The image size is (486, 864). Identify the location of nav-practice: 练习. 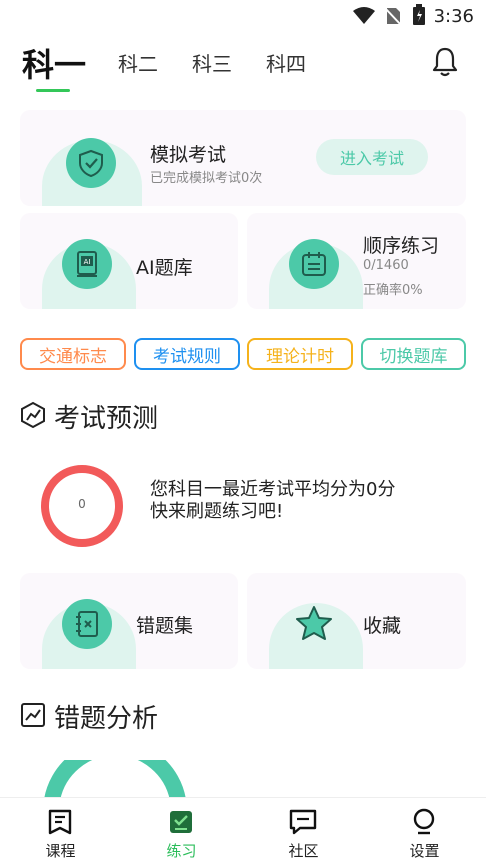
(181, 831).